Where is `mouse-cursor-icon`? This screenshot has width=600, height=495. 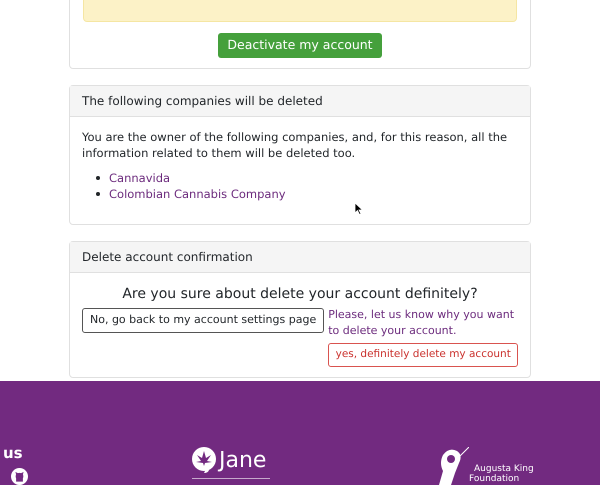
mouse-cursor-icon is located at coordinates (359, 209).